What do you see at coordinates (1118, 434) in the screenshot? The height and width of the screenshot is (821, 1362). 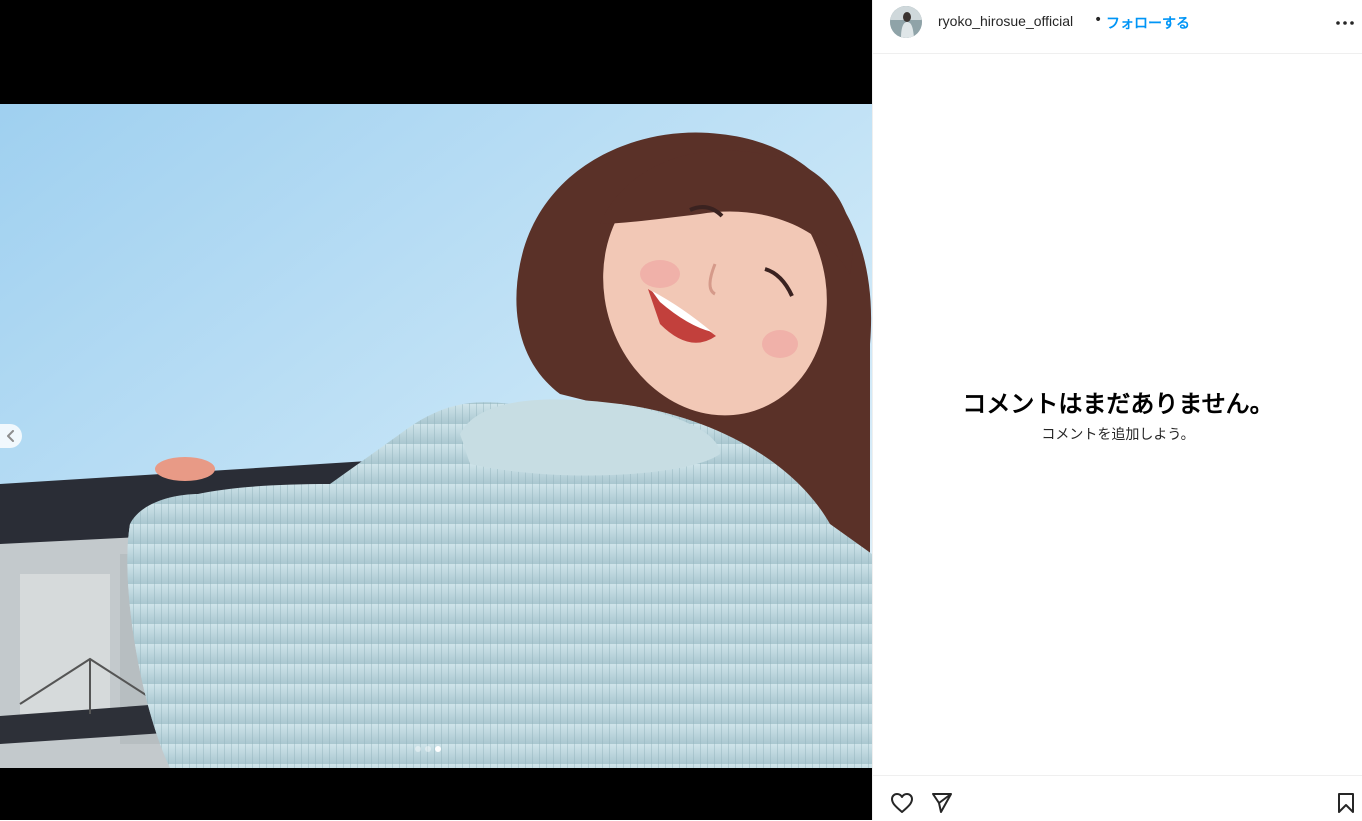 I see `empty-comments-subtitle: コメントを追加しよう。` at bounding box center [1118, 434].